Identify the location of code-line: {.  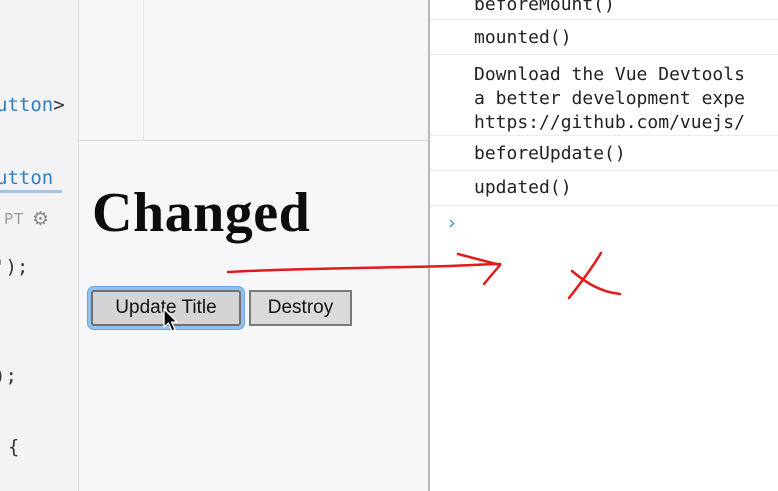
(14, 447).